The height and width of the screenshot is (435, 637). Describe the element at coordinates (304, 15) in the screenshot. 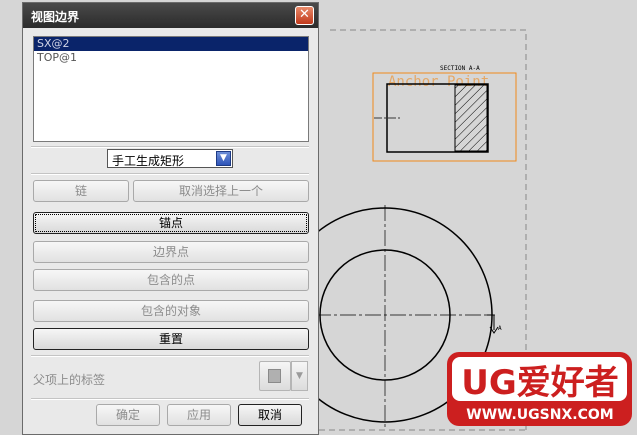

I see `close-icon: ✕` at that location.